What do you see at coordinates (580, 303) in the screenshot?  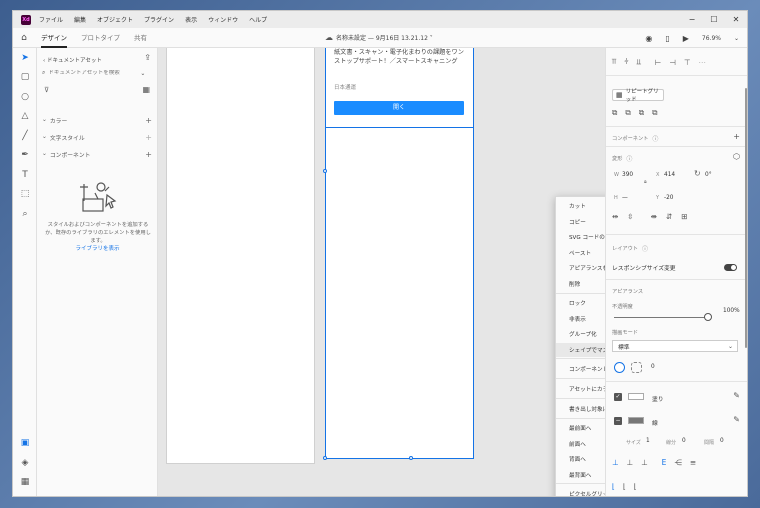 I see `context-menu-item: ロックCtrl+L` at bounding box center [580, 303].